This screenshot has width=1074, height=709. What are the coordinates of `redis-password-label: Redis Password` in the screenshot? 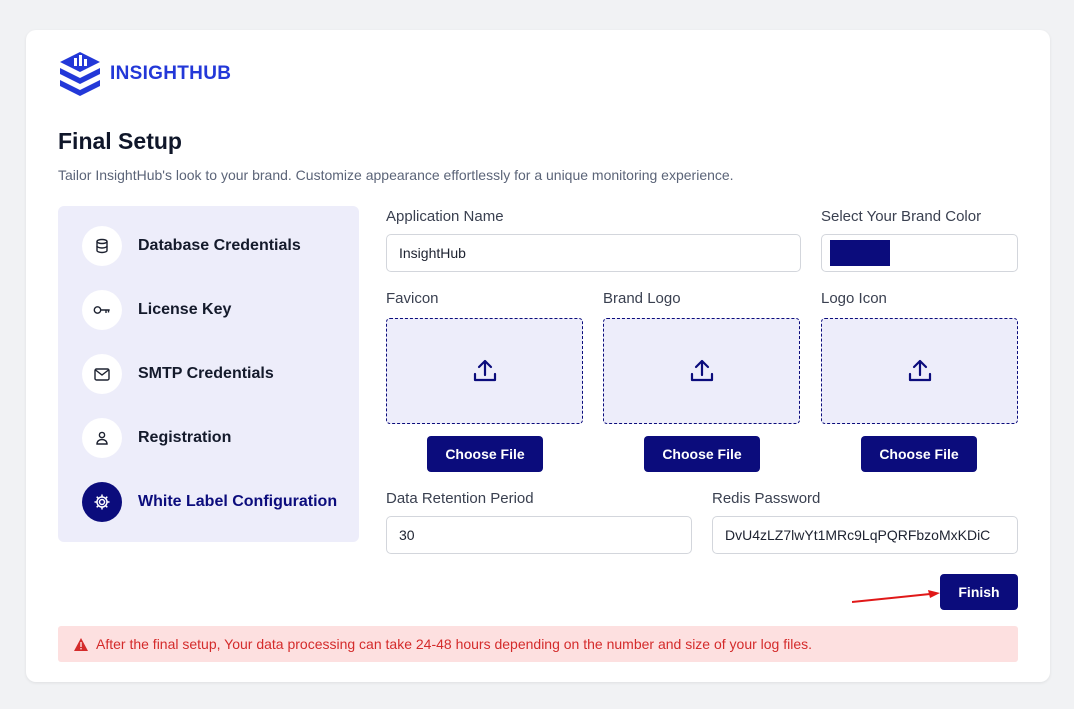 It's located at (766, 498).